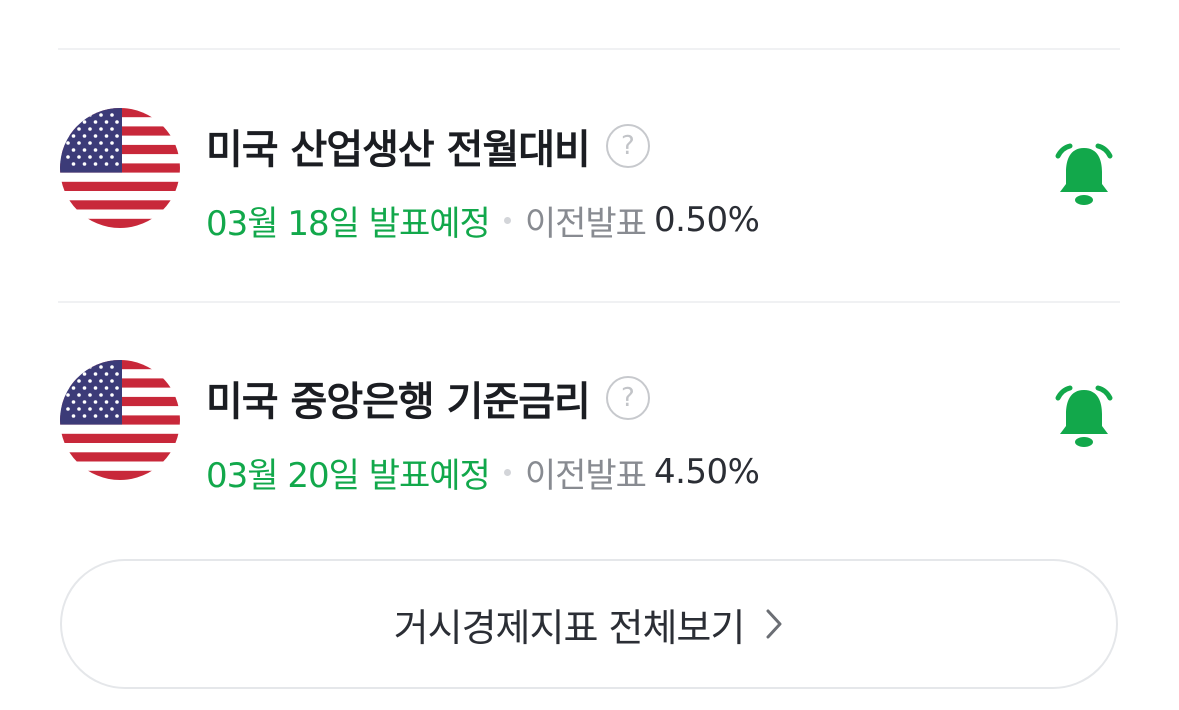  What do you see at coordinates (398, 150) in the screenshot?
I see `indicator-title: 미국 산업생산 전월대비` at bounding box center [398, 150].